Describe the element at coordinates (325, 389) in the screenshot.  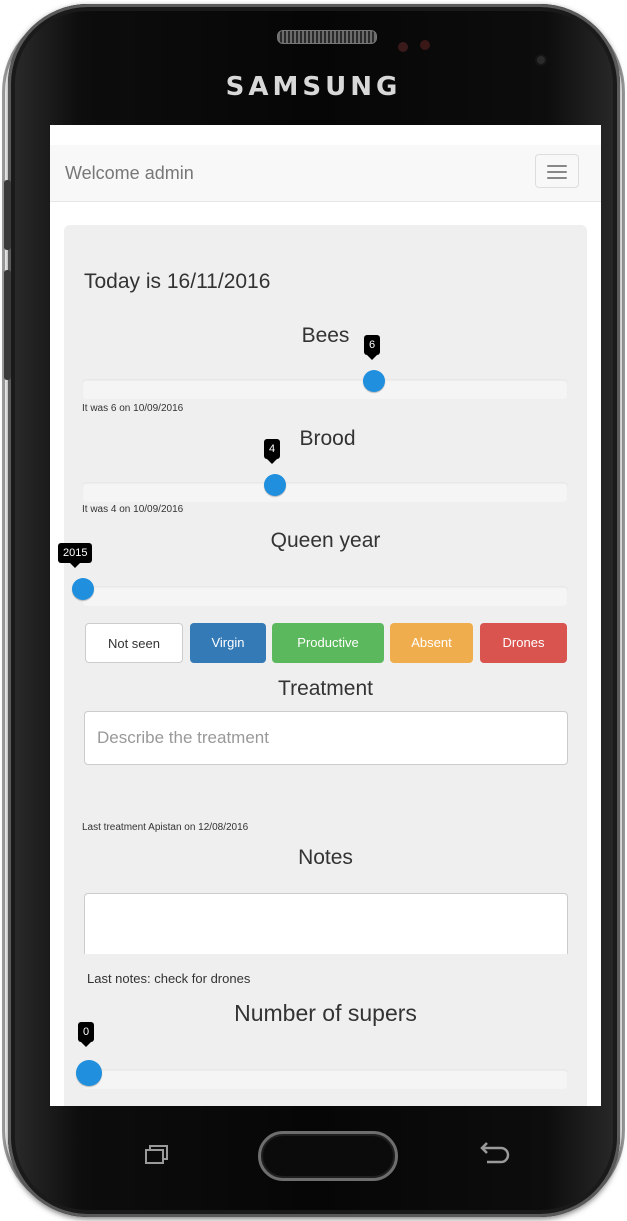
I see `bees-slider-track` at that location.